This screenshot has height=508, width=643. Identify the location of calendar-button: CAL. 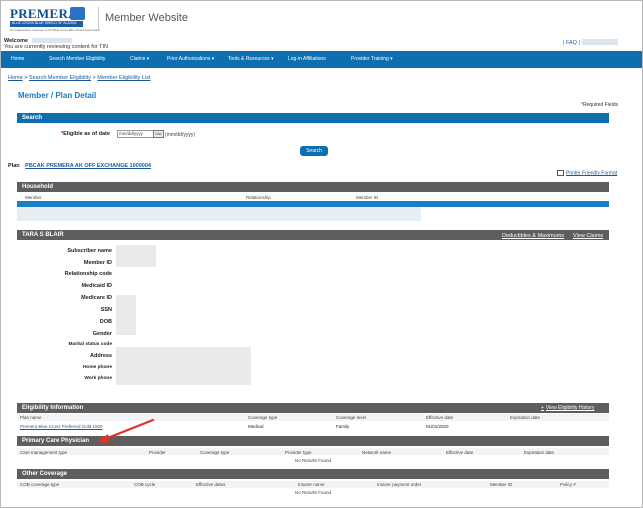
(158, 134).